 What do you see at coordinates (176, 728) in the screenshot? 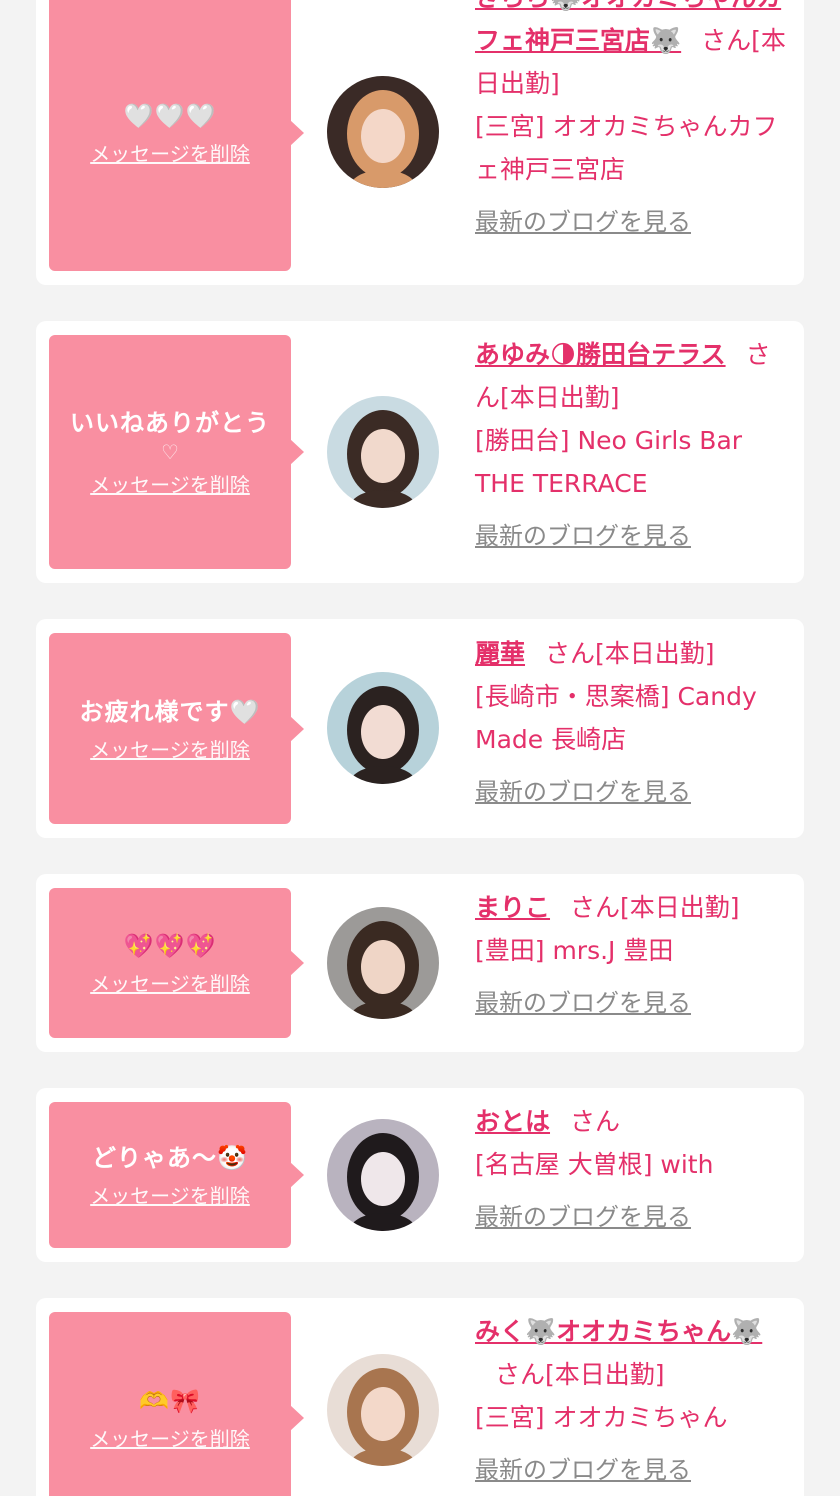
I see `message-bubble: お疲れ様です🤍 メッセージを削除` at bounding box center [176, 728].